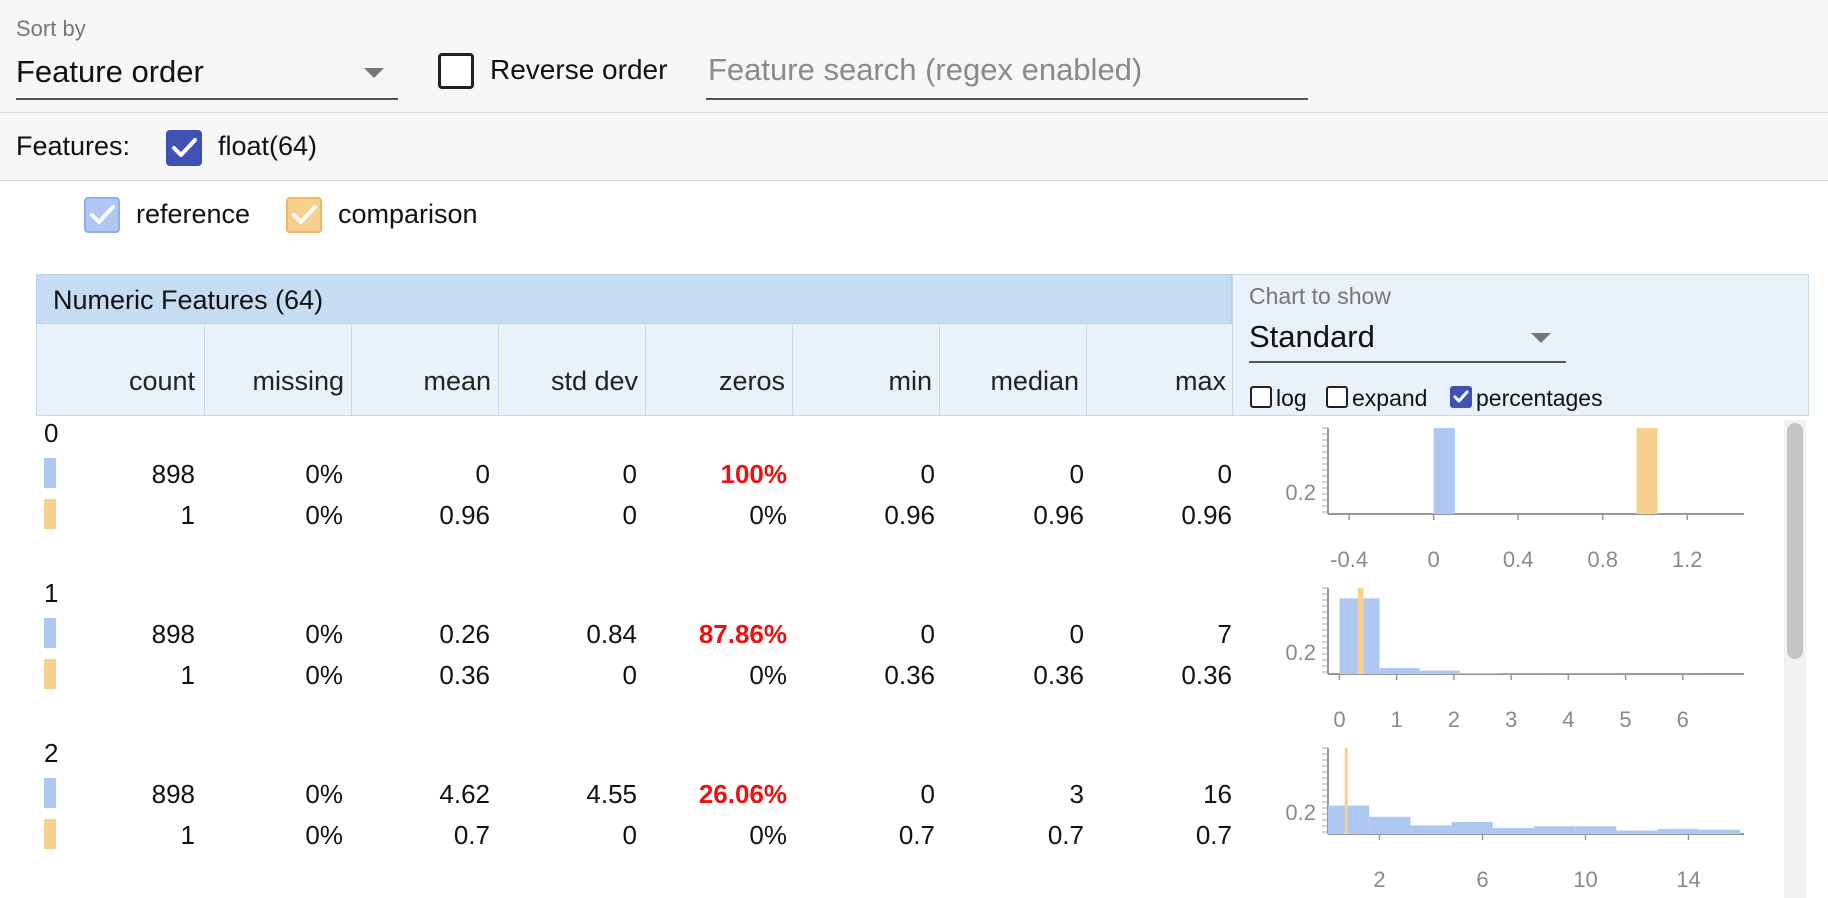  Describe the element at coordinates (1507, 498) in the screenshot. I see `feature-0-histogram: 0.2 -0.4 0 0.4 0.8 1.2` at that location.